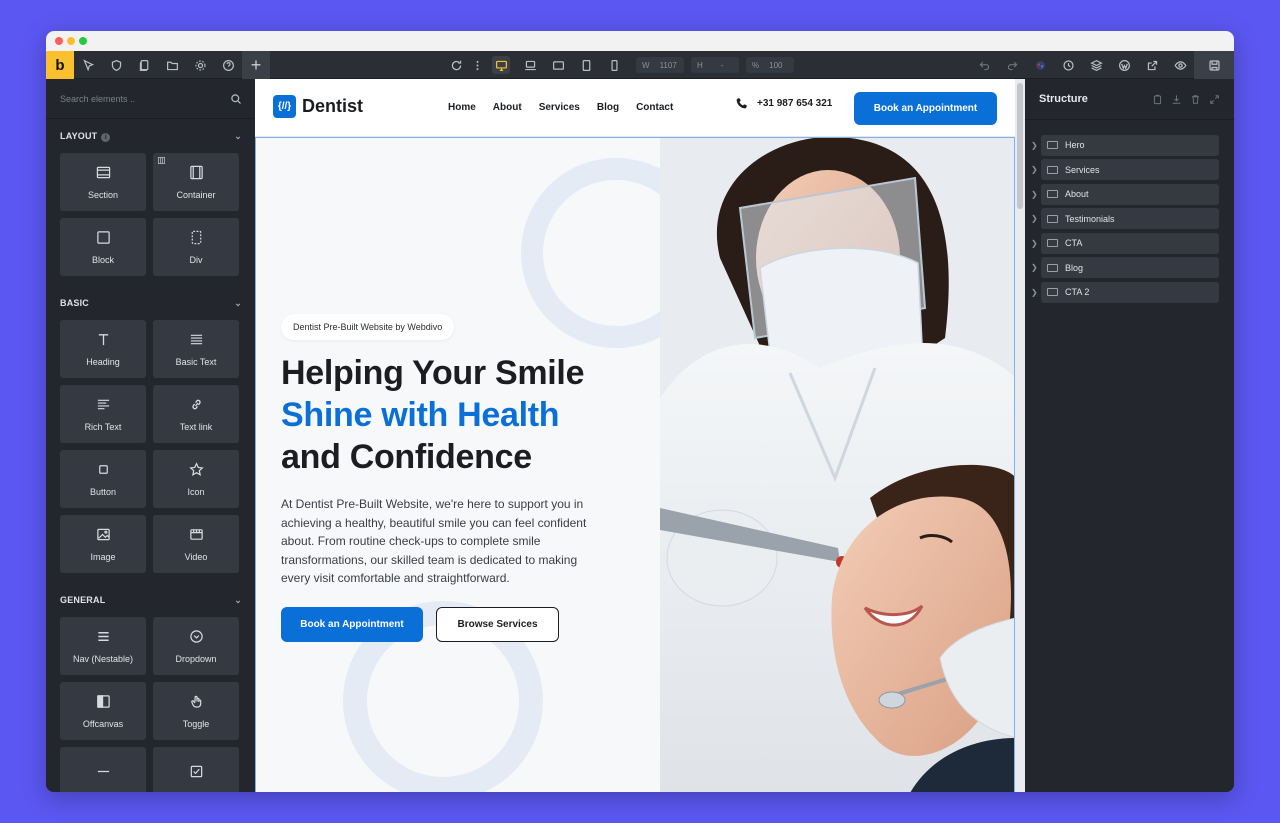 The width and height of the screenshot is (1280, 823). Describe the element at coordinates (196, 544) in the screenshot. I see `element-video: Video` at that location.